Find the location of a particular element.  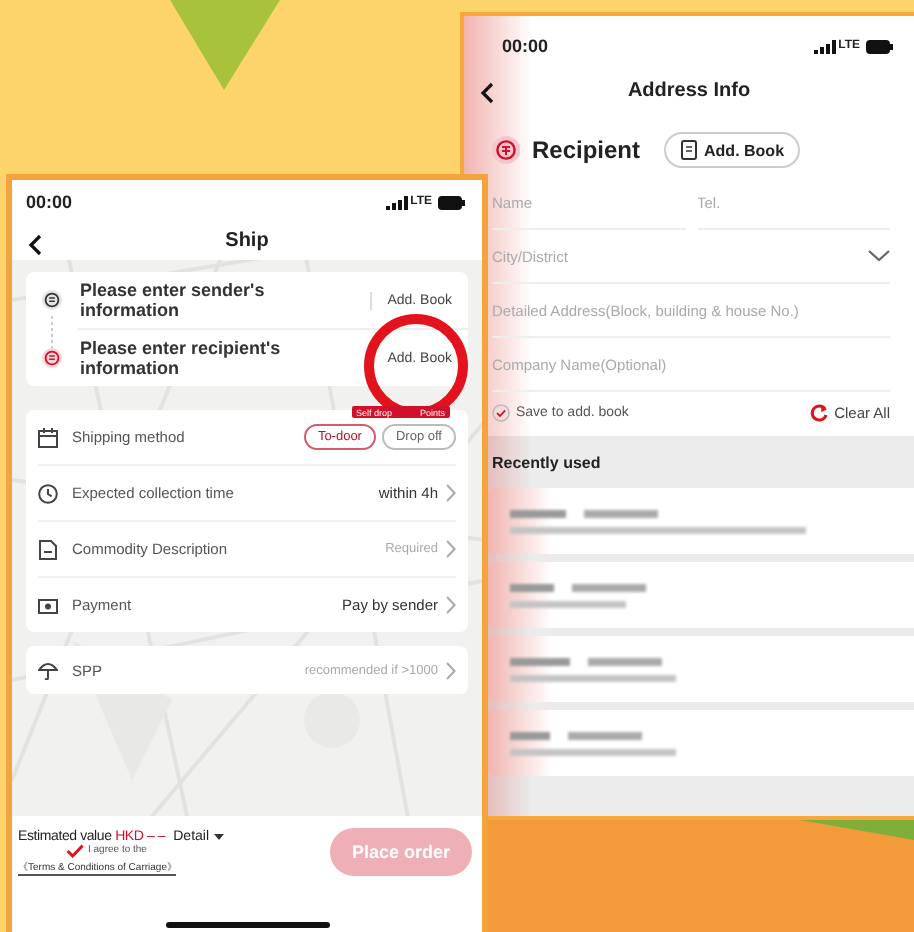

cash-icon is located at coordinates (48, 605).